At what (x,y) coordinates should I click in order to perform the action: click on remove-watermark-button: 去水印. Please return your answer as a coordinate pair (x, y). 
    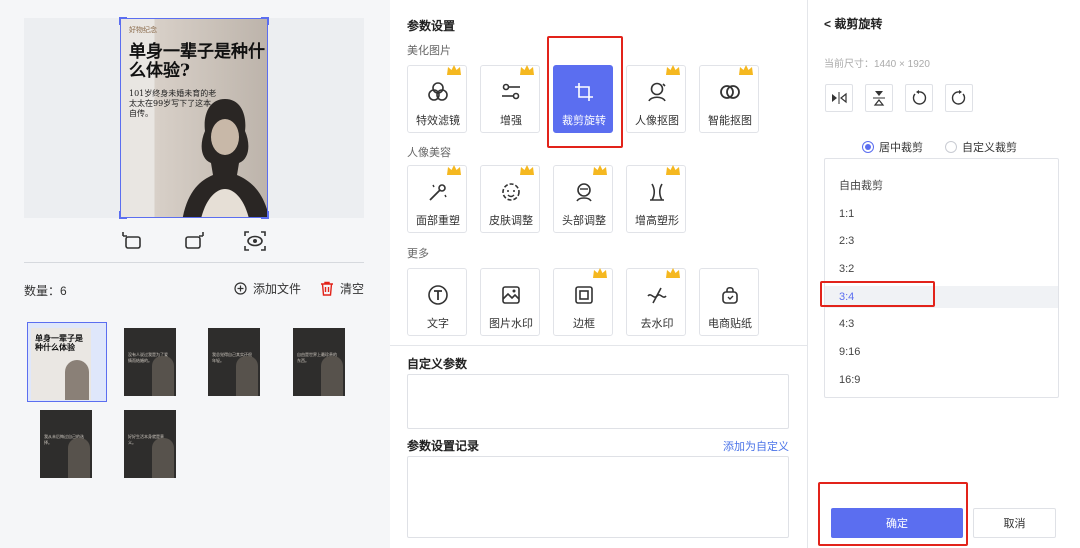
    Looking at the image, I should click on (656, 302).